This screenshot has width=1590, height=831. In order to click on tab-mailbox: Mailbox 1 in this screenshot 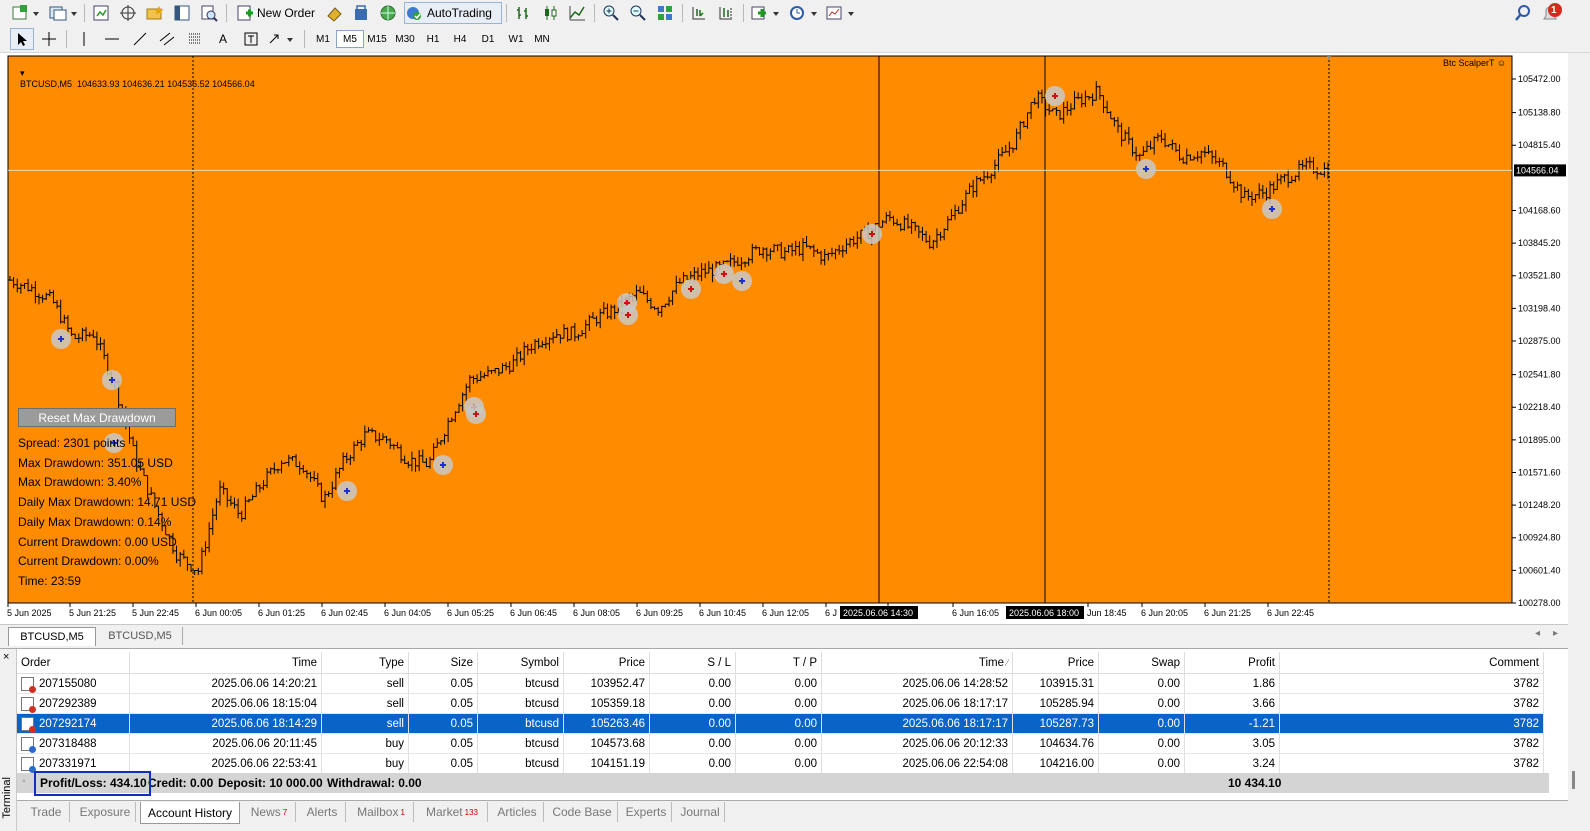, I will do `click(381, 812)`.